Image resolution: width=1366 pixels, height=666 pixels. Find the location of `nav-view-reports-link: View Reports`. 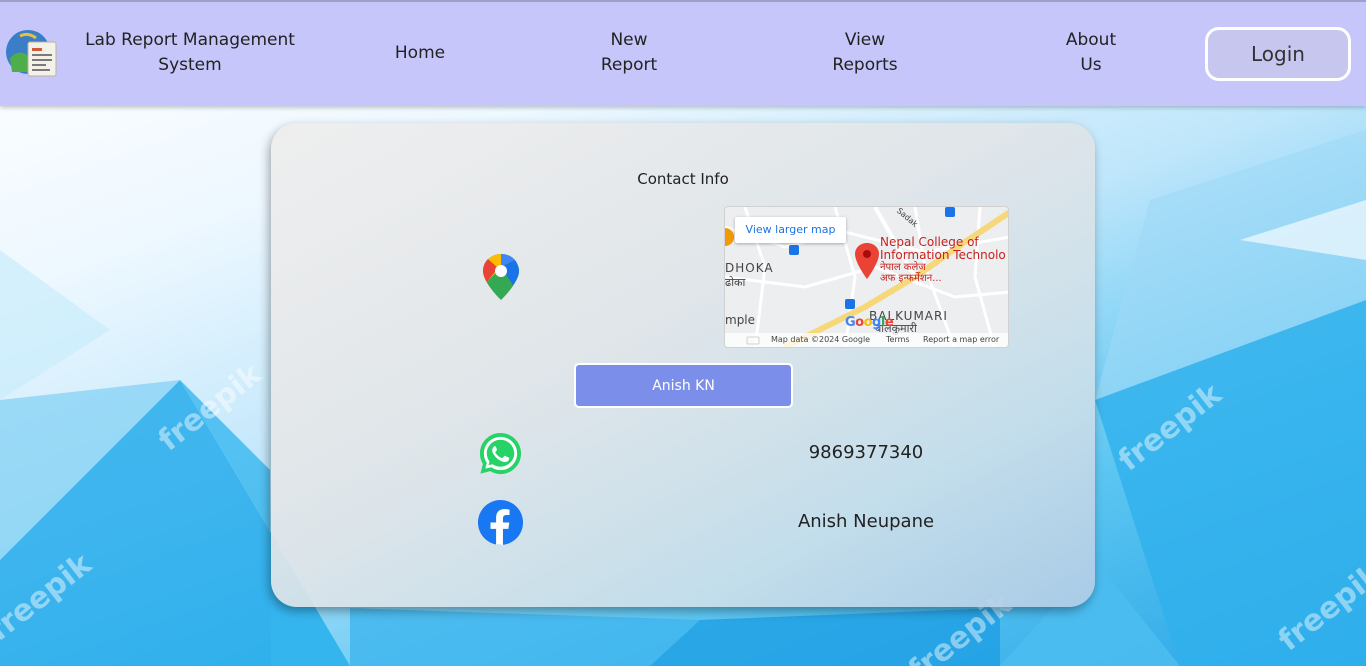

nav-view-reports-link: View Reports is located at coordinates (865, 53).